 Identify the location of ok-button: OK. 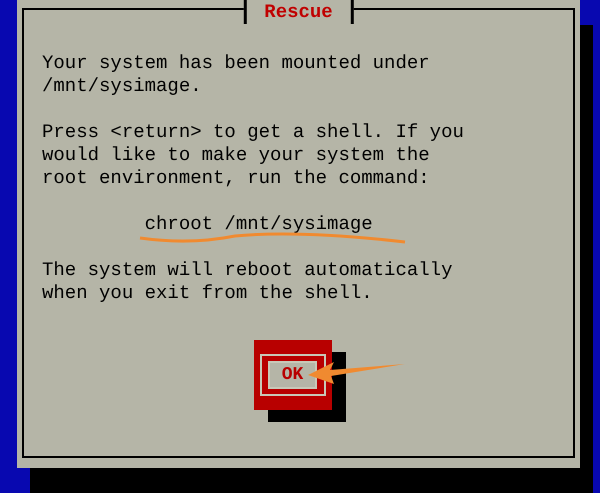
(293, 375).